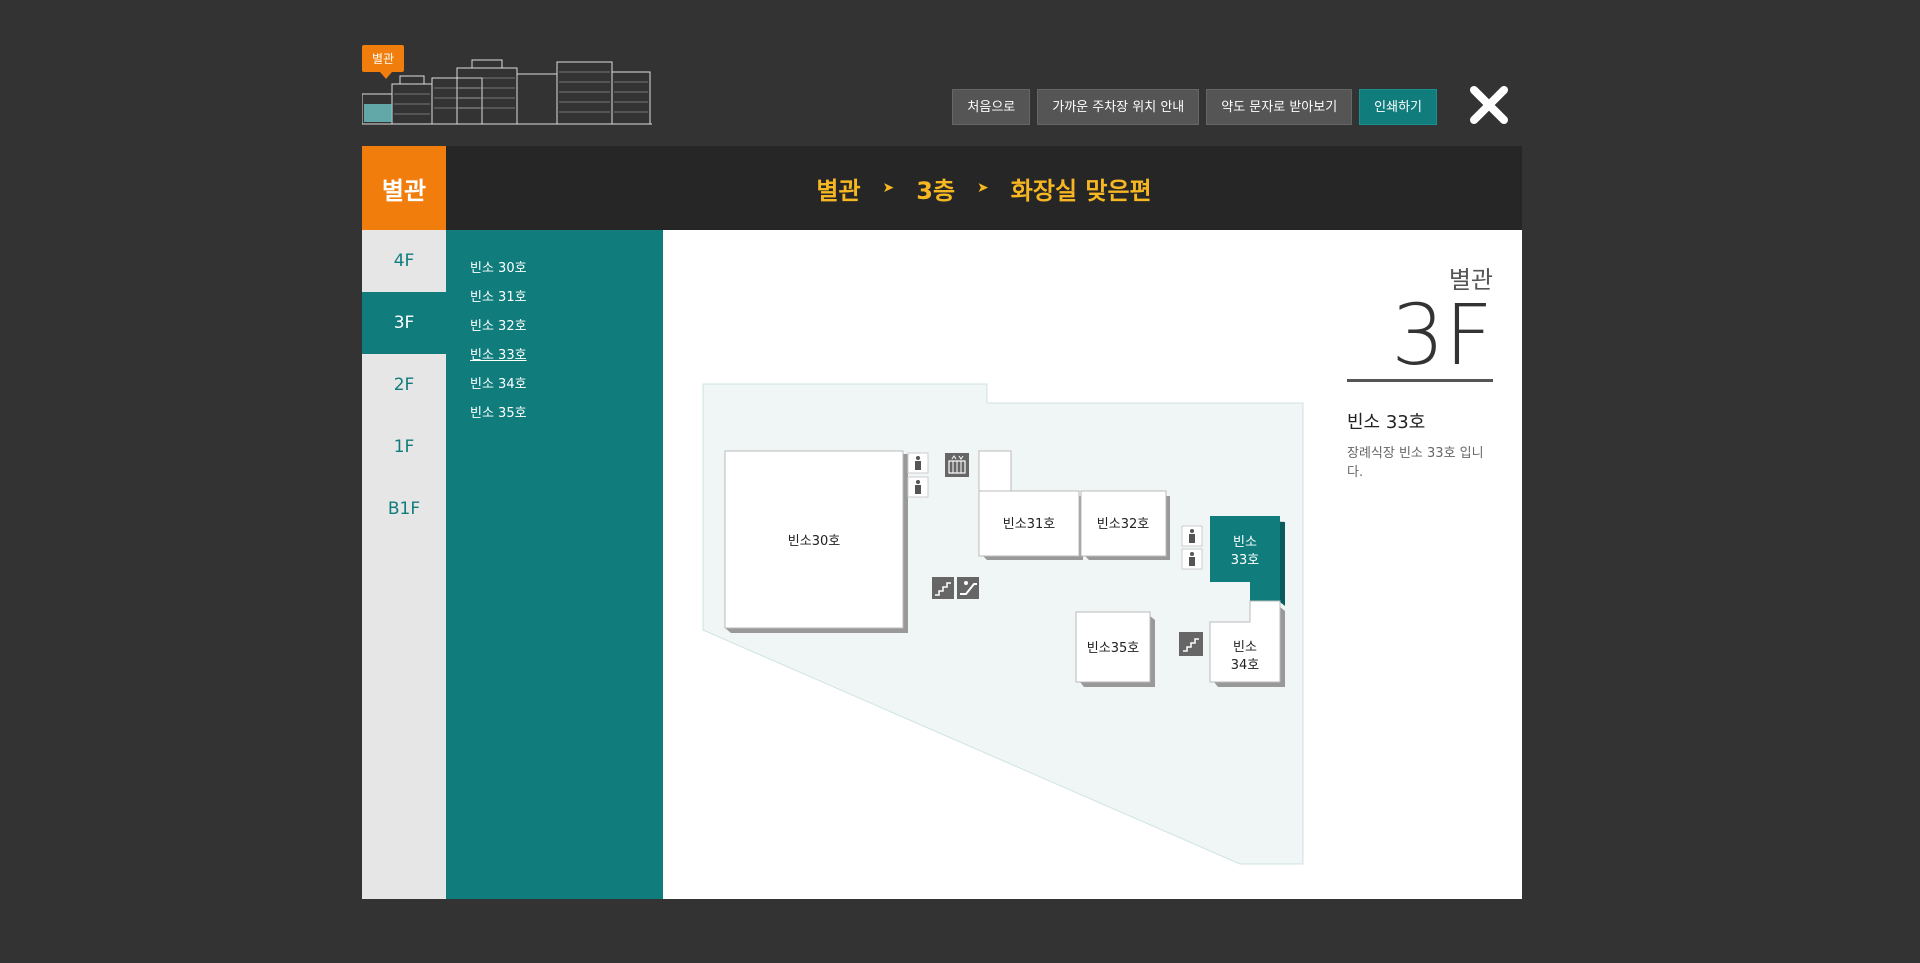 The image size is (1920, 963). Describe the element at coordinates (936, 190) in the screenshot. I see `breadcrumb-floor: 3층` at that location.